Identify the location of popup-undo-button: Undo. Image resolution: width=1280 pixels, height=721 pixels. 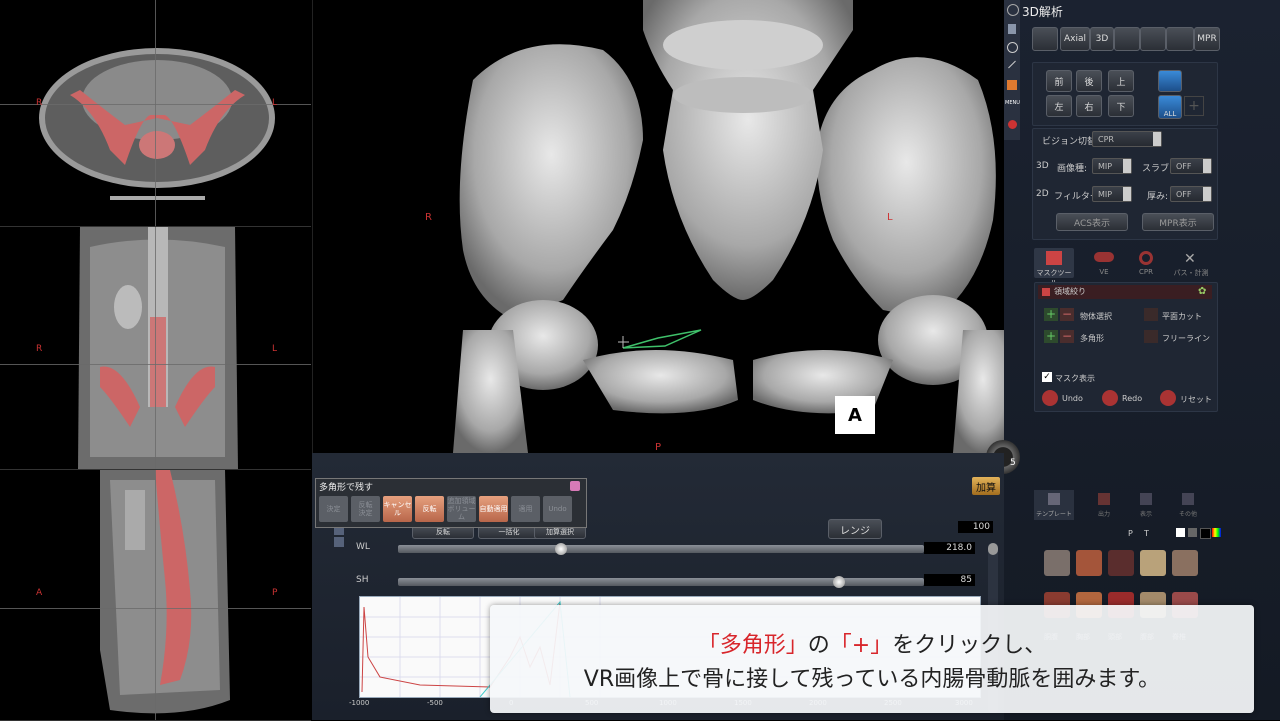
(557, 509).